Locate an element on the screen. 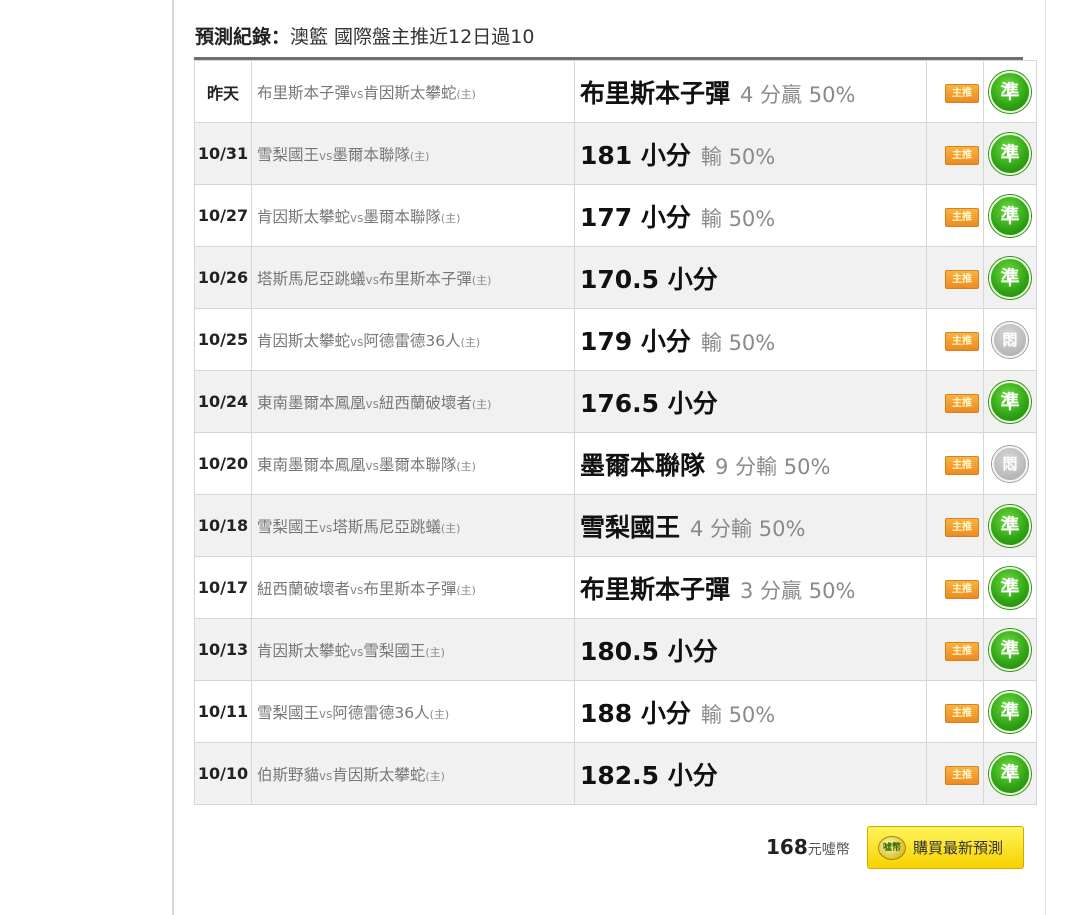 Image resolution: width=1080 pixels, height=915 pixels. record-date: 10/10 is located at coordinates (223, 773).